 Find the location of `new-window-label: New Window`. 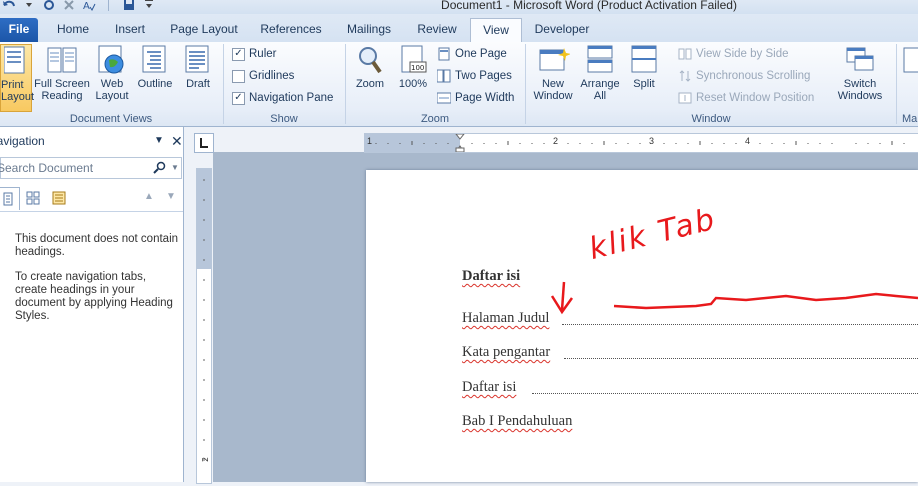

new-window-label: New Window is located at coordinates (553, 90).